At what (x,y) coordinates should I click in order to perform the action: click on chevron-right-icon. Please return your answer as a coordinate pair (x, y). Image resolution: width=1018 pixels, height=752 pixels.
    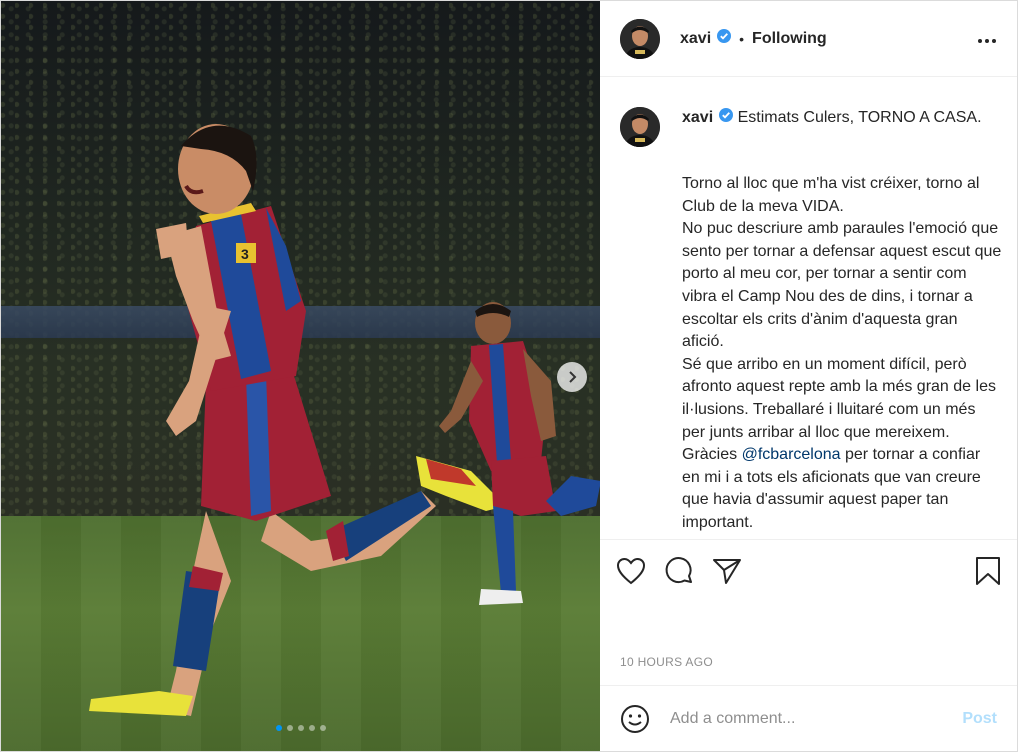
    Looking at the image, I should click on (573, 377).